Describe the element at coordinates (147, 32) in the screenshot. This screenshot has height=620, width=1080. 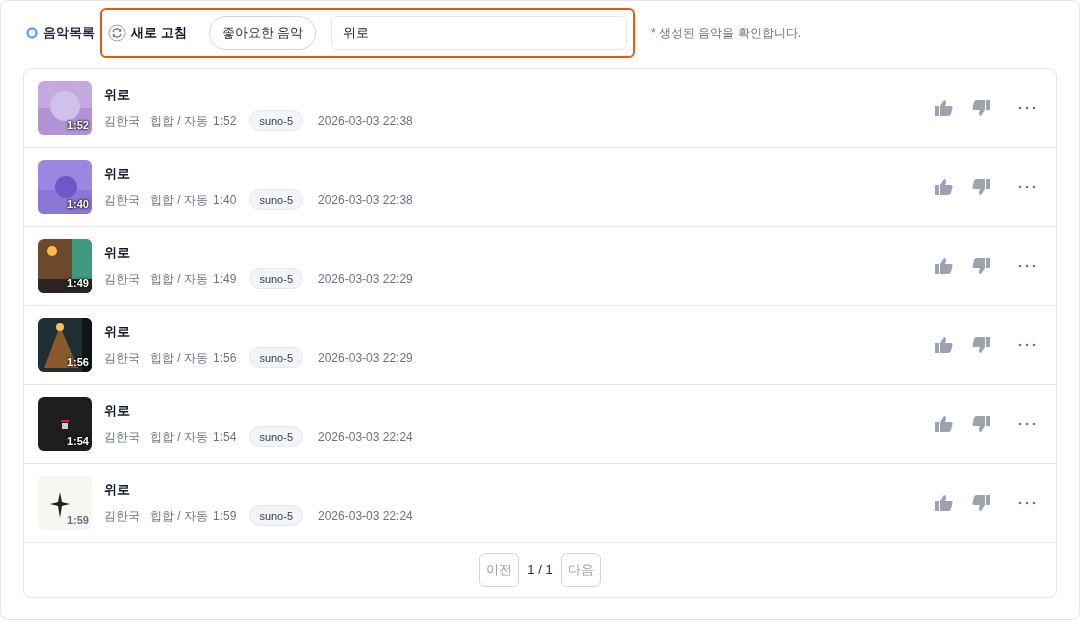
I see `refresh-button: 새로 고침` at that location.